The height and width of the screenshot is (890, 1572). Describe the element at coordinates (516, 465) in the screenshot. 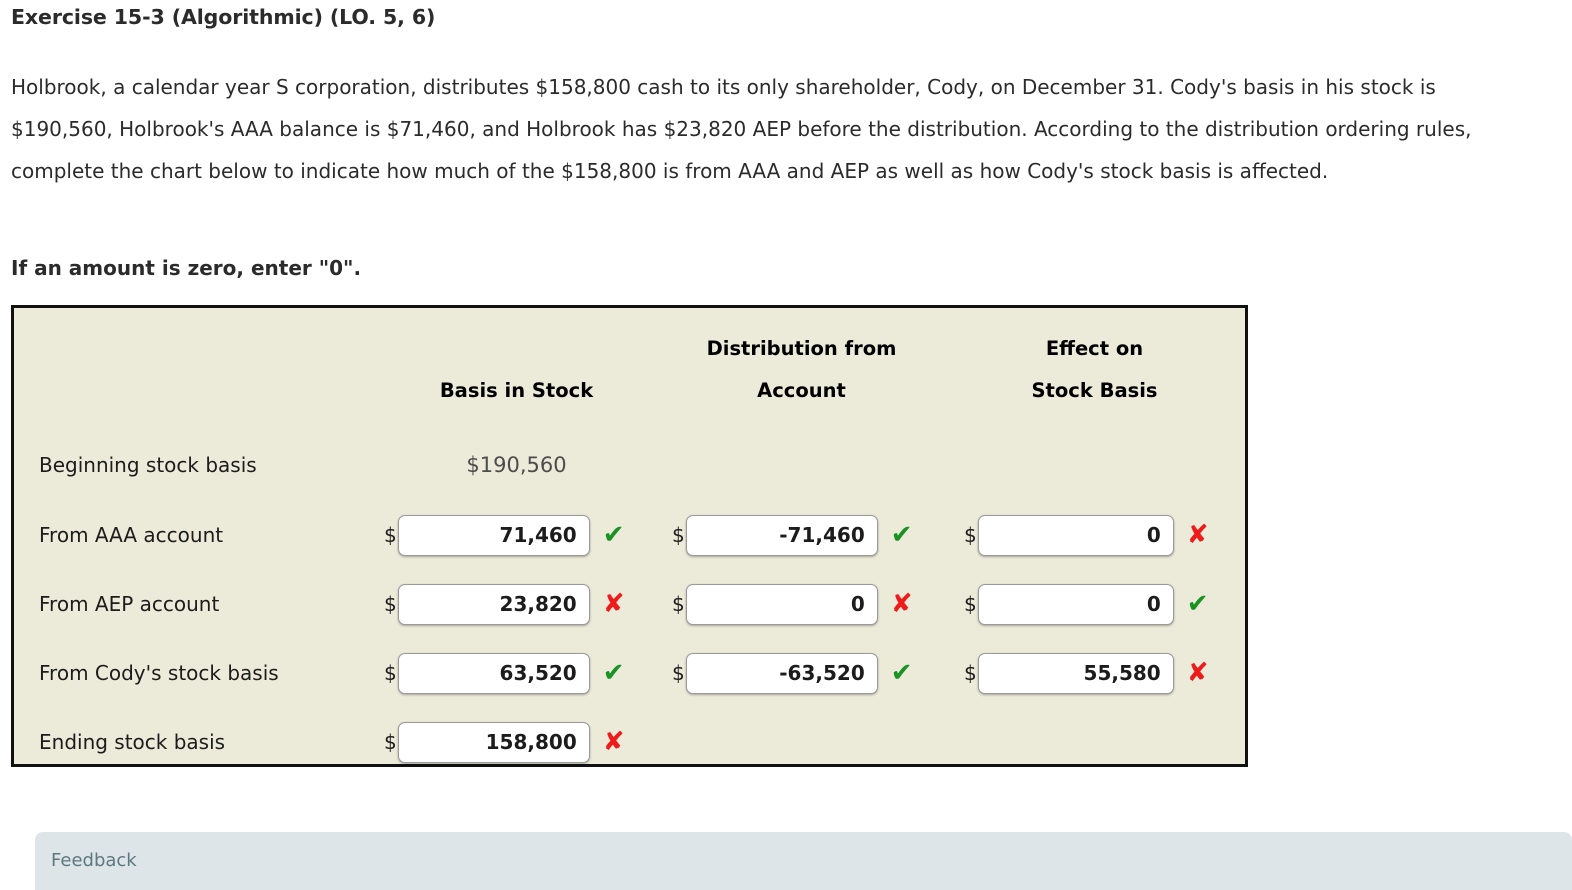

I see `beginning-stock-basis-value: $190,560` at that location.